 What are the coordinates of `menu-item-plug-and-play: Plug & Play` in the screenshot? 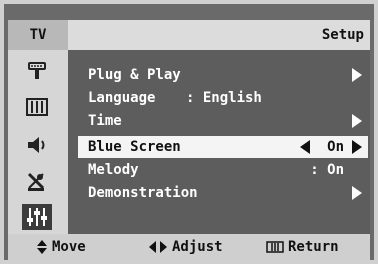 It's located at (223, 75).